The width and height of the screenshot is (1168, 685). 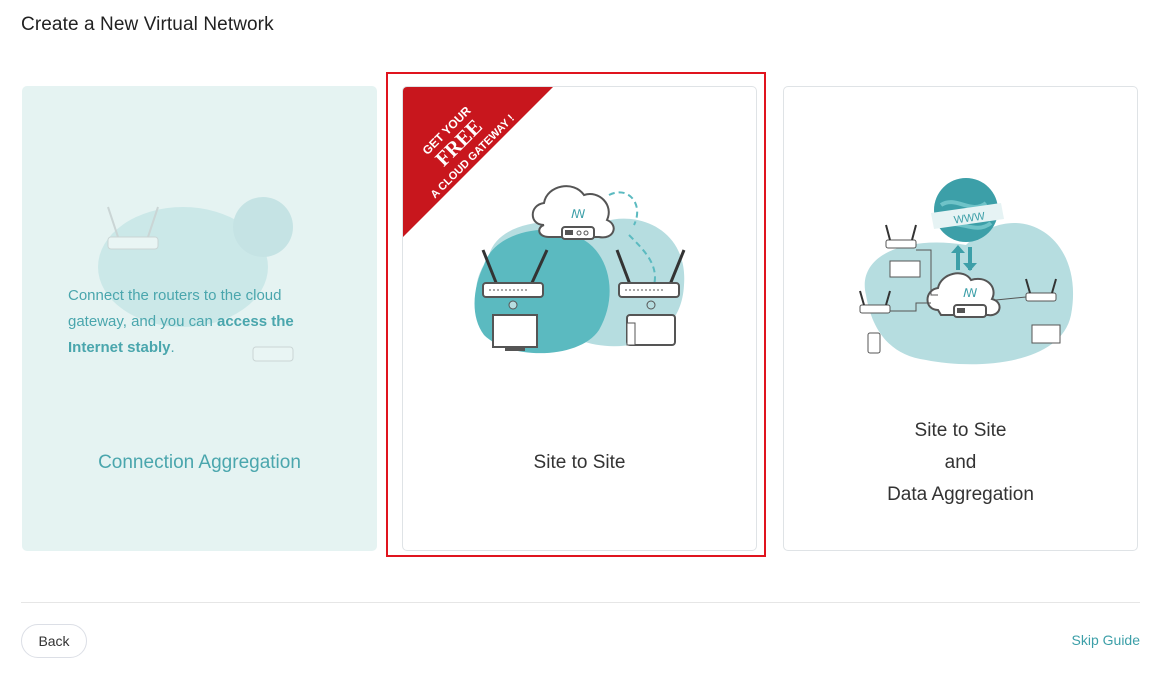 What do you see at coordinates (1106, 640) in the screenshot?
I see `skip-guide-link: Skip Guide` at bounding box center [1106, 640].